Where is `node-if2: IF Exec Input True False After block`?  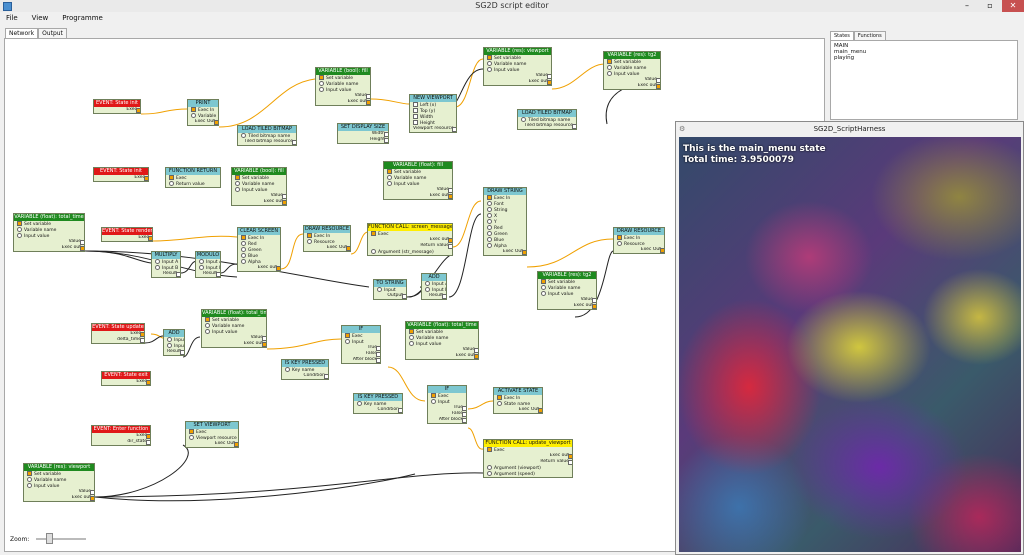 node-if2: IF Exec Input True False After block is located at coordinates (447, 404).